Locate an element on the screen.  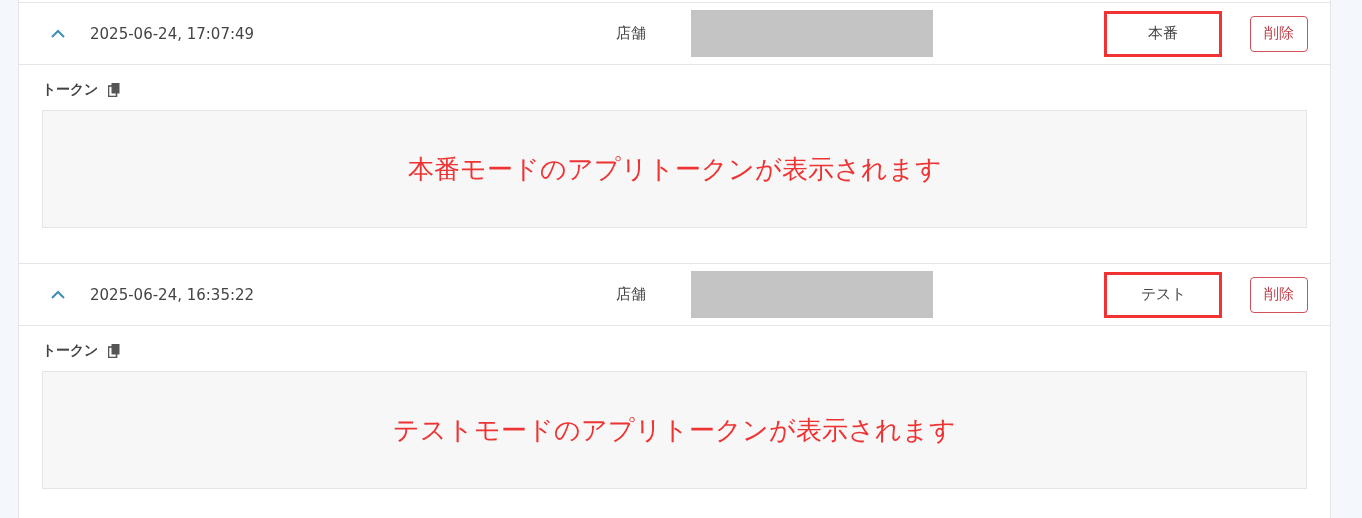
mode-label: テスト is located at coordinates (1163, 294).